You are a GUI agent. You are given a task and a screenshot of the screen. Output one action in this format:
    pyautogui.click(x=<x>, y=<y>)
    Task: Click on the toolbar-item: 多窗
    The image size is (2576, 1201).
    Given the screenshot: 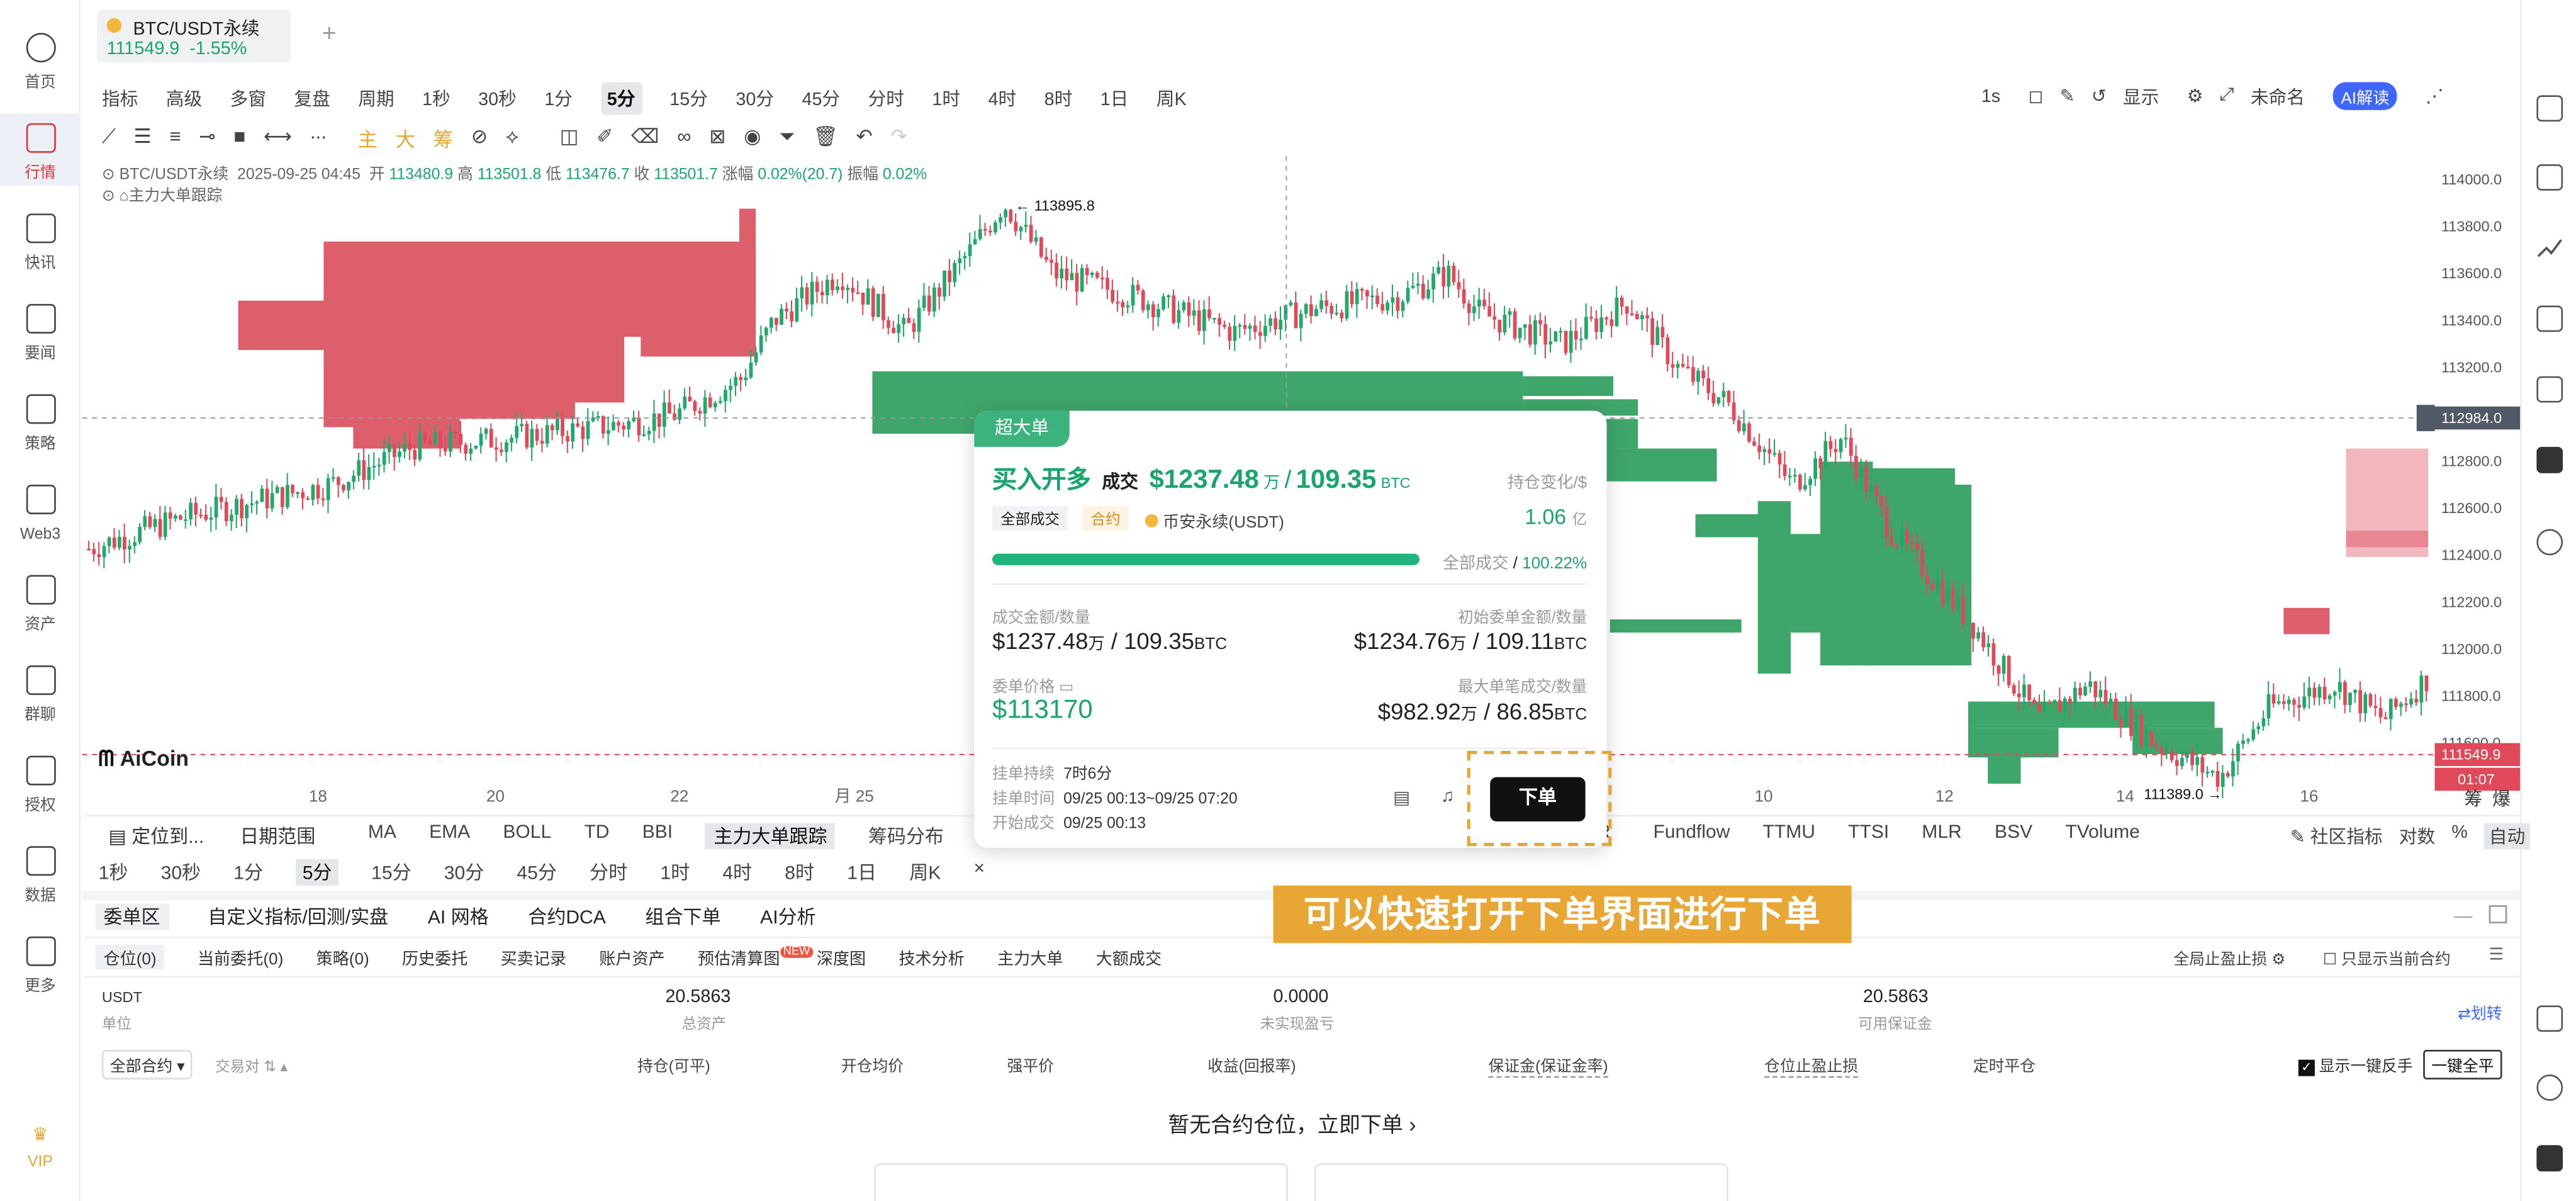 What is the action you would take?
    pyautogui.click(x=248, y=99)
    